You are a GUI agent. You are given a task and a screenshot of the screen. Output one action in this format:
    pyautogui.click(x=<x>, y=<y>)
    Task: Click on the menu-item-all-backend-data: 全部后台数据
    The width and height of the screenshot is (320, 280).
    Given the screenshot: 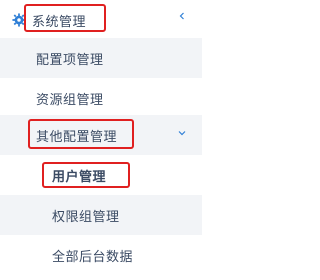 What is the action you would take?
    pyautogui.click(x=101, y=255)
    